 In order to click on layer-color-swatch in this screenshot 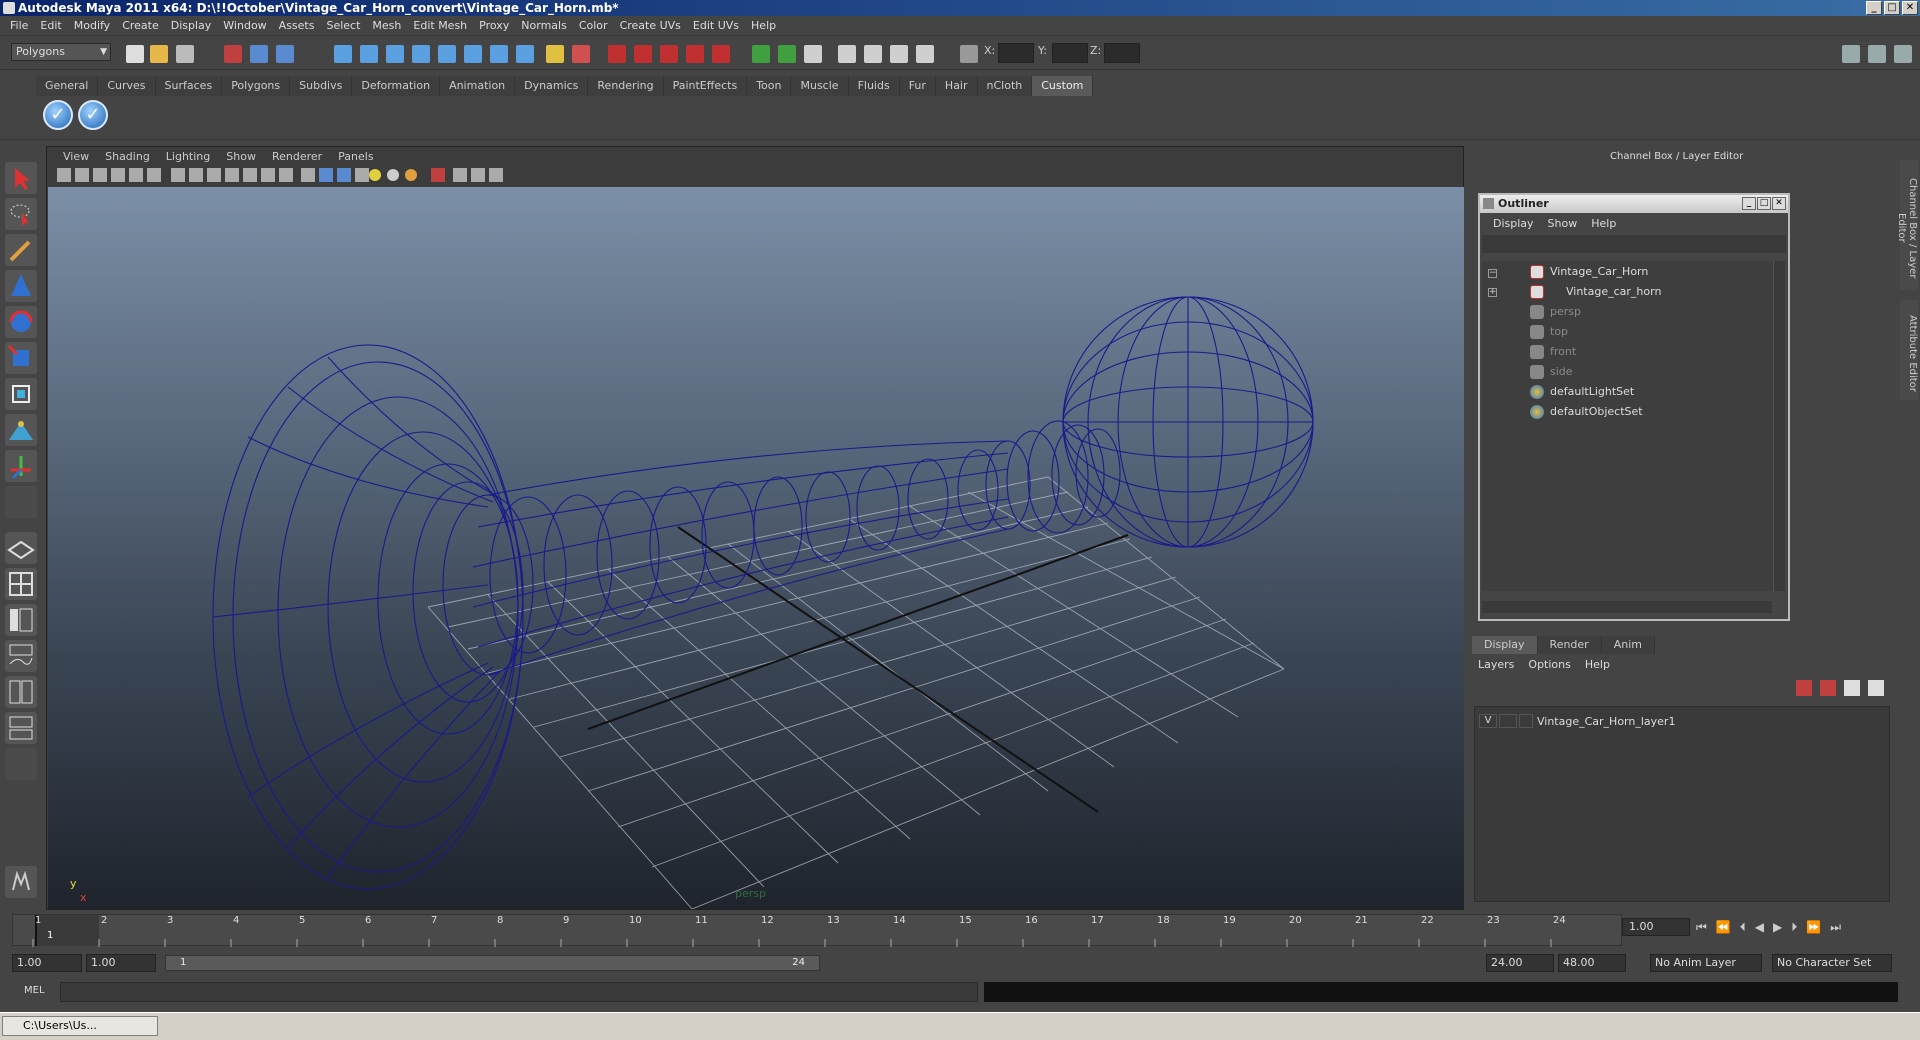, I will do `click(1526, 721)`.